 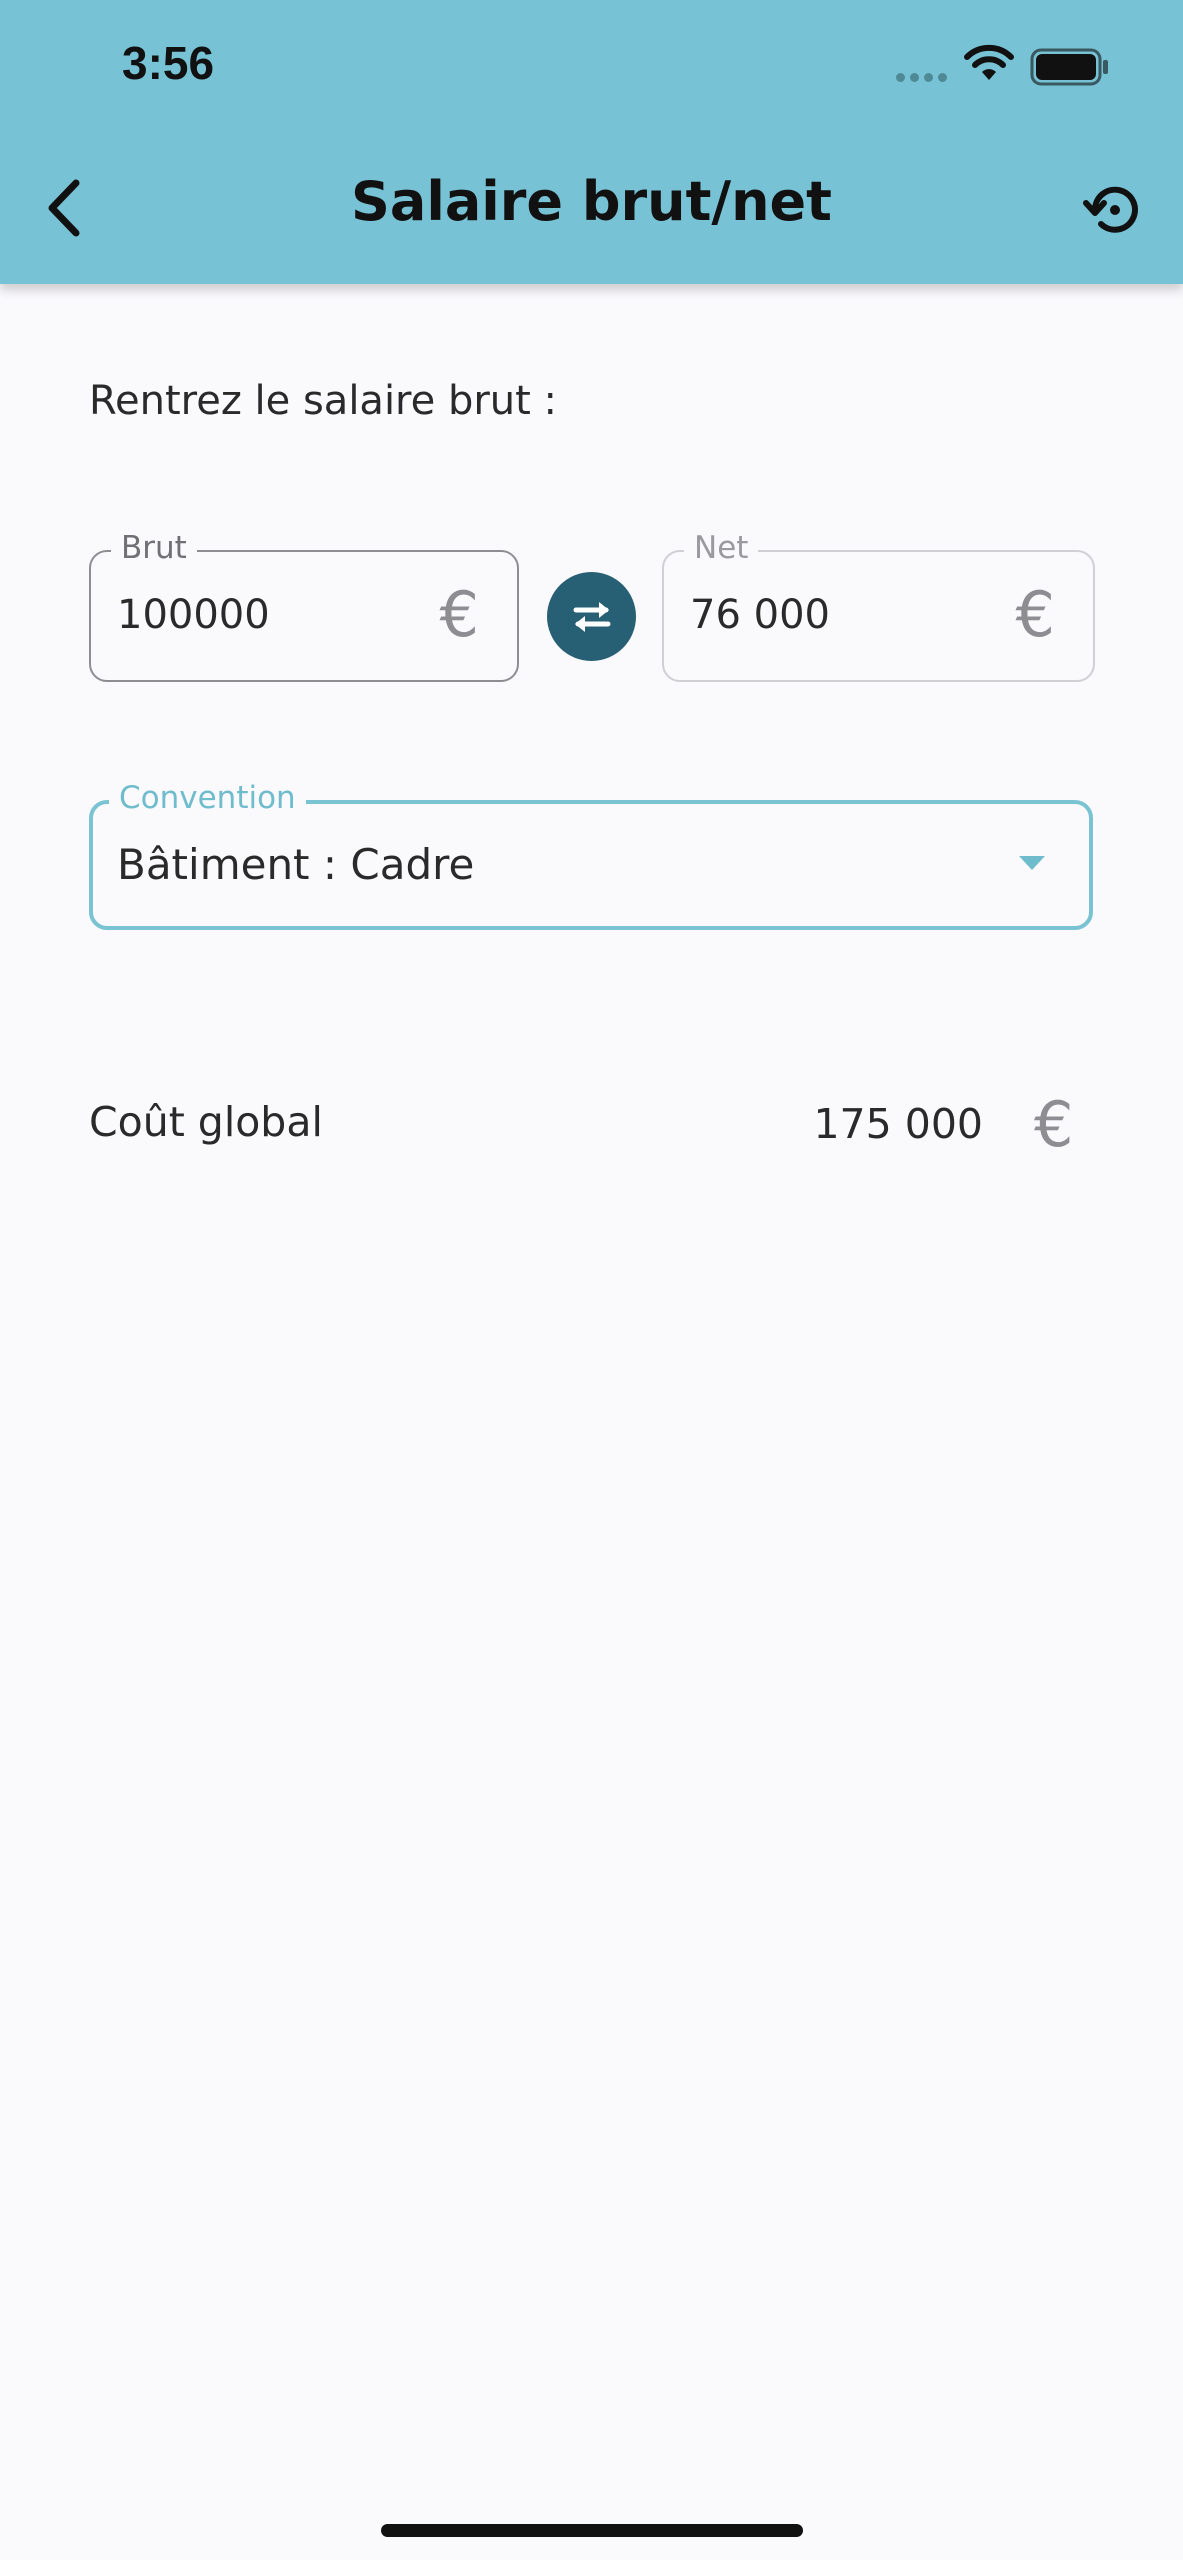 I want to click on battery-icon, so click(x=1069, y=67).